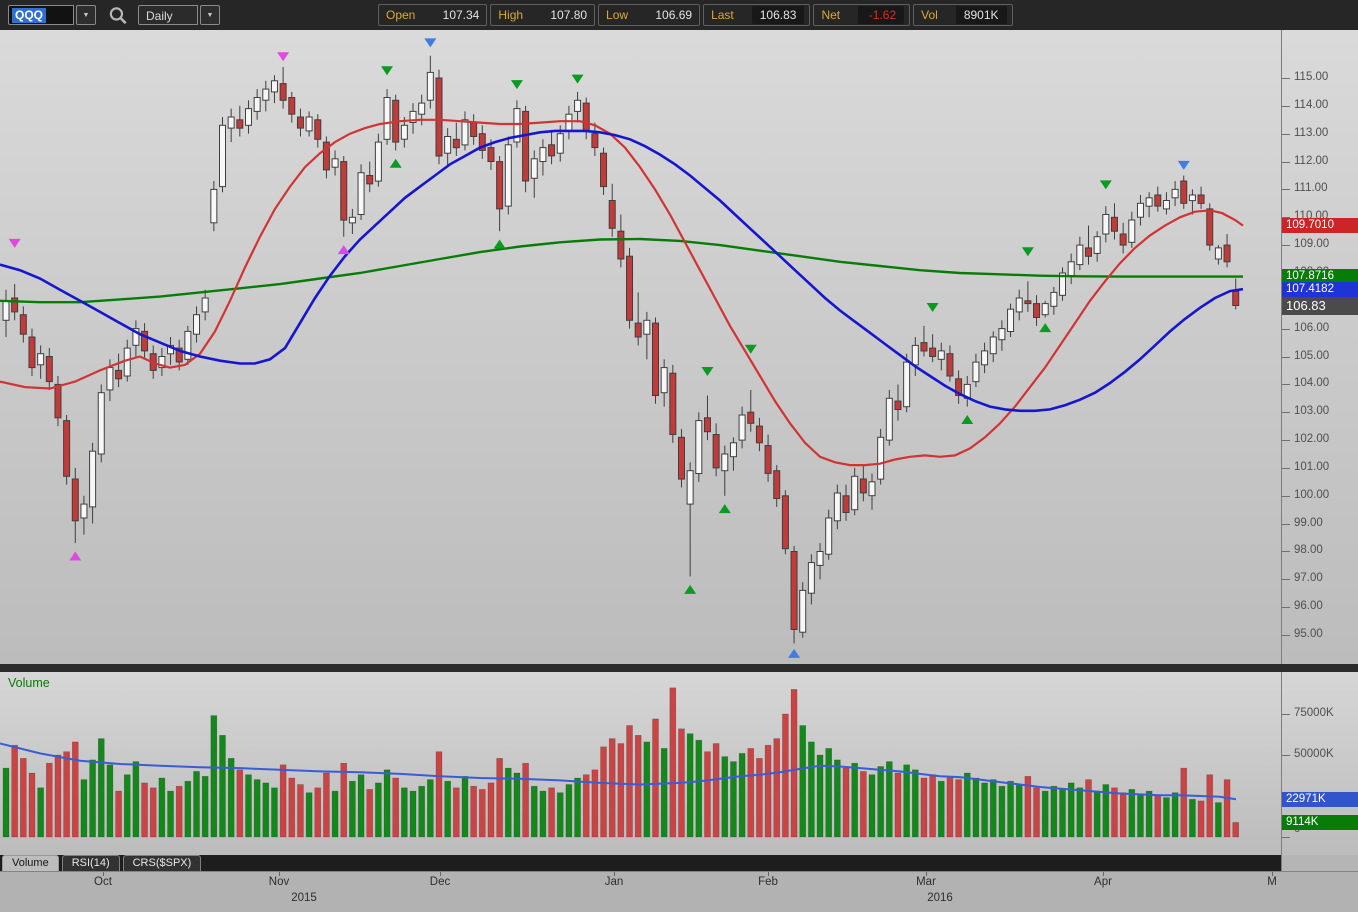 The image size is (1358, 912). I want to click on month-label: Jan, so click(614, 882).